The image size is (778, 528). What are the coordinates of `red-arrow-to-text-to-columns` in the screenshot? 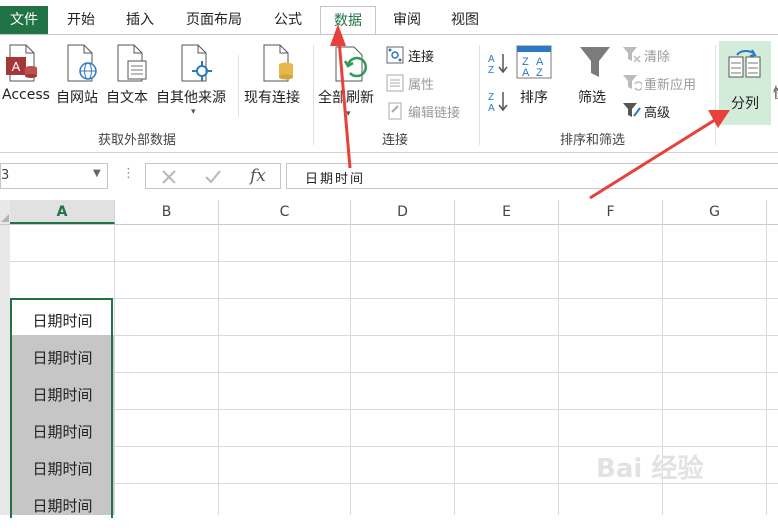 It's located at (659, 155).